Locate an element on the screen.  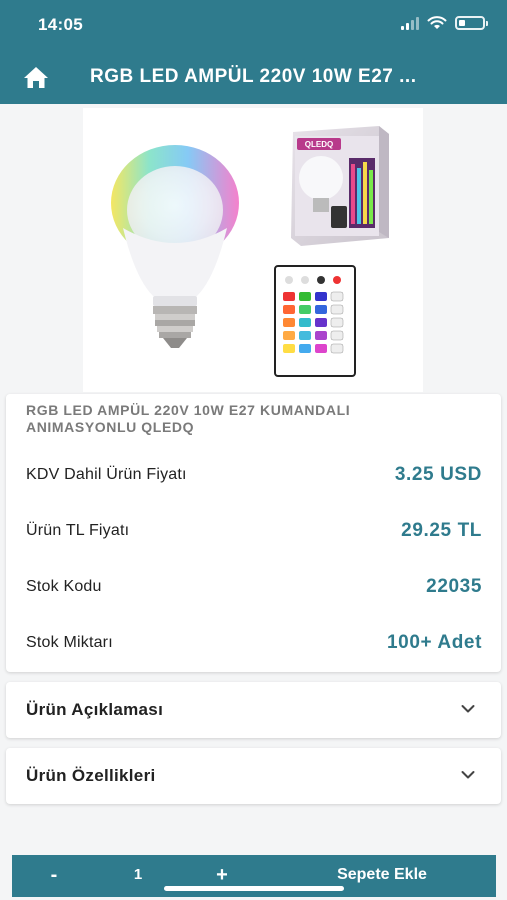
stock-code-label: Stok Kodu is located at coordinates (64, 586).